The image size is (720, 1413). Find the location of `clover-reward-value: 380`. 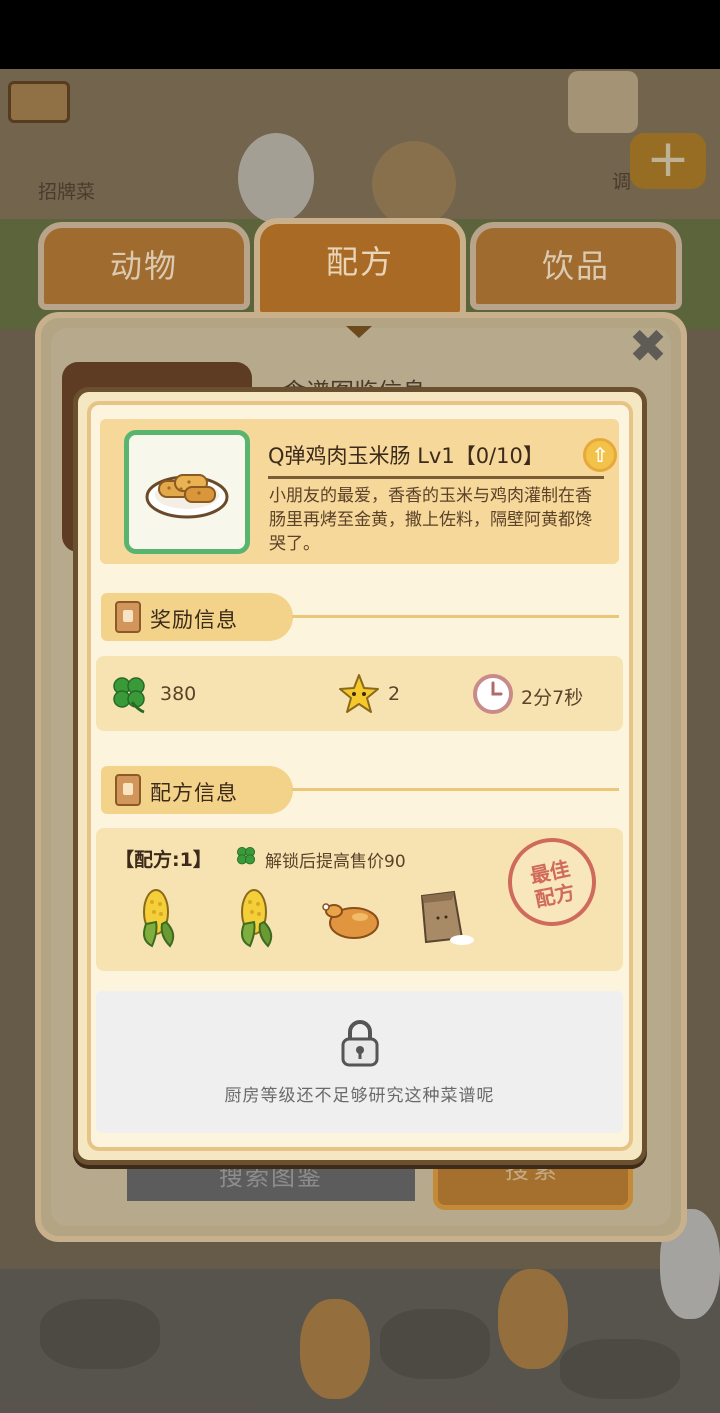

clover-reward-value: 380 is located at coordinates (178, 694).